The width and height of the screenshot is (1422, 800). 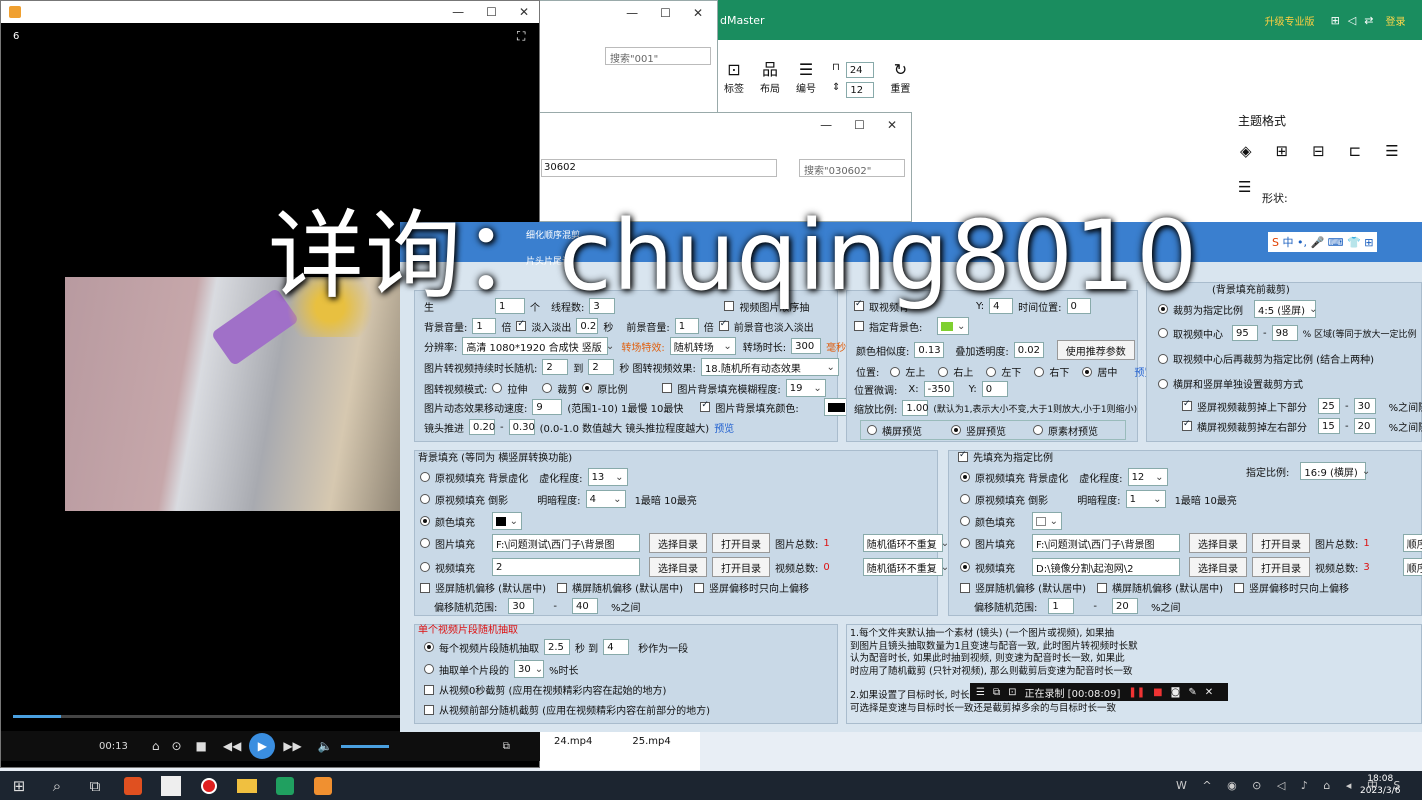 I want to click on h-crop-max-input: 20, so click(x=1364, y=426).